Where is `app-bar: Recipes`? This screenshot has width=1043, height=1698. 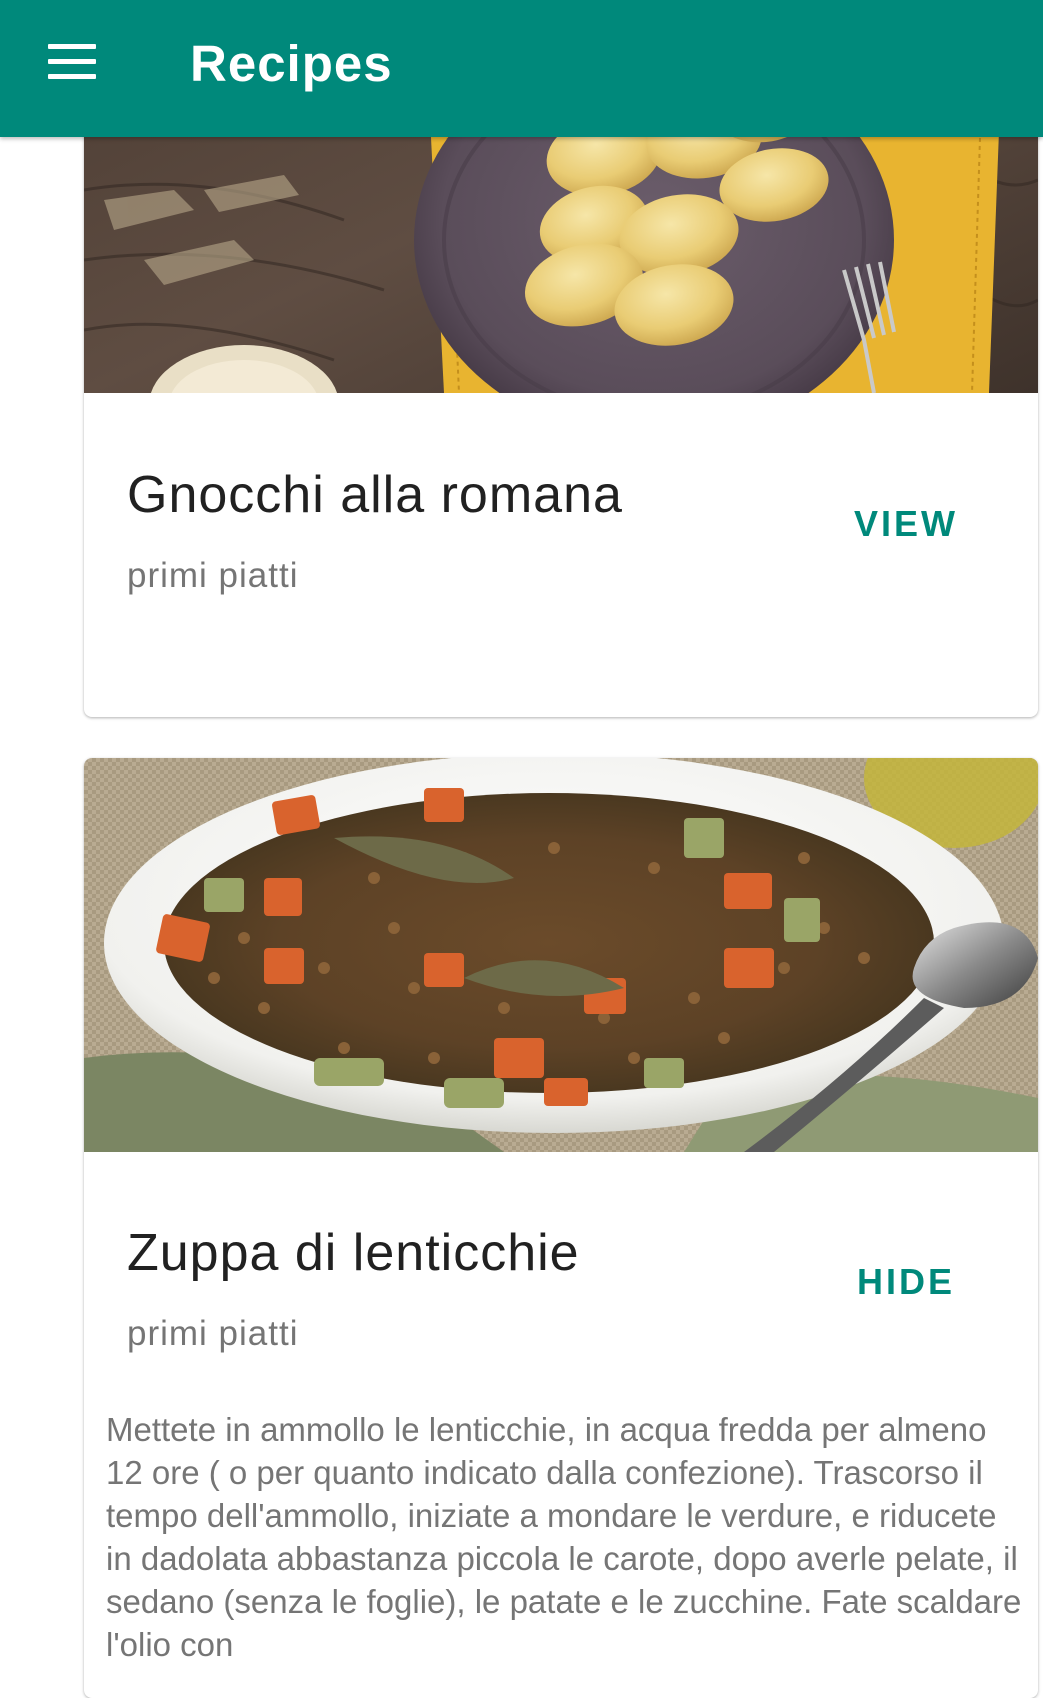
app-bar: Recipes is located at coordinates (521, 68).